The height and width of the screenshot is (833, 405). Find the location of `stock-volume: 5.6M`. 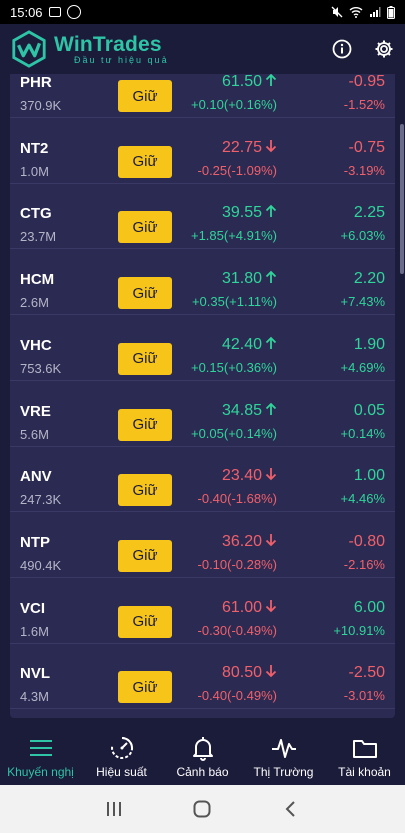

stock-volume: 5.6M is located at coordinates (34, 434).